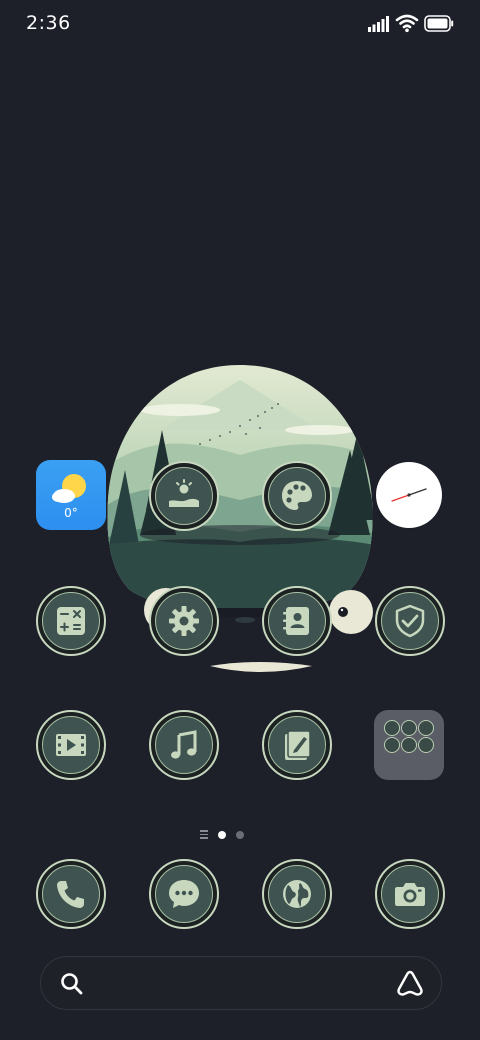  Describe the element at coordinates (230, 836) in the screenshot. I see `page-indicator` at that location.